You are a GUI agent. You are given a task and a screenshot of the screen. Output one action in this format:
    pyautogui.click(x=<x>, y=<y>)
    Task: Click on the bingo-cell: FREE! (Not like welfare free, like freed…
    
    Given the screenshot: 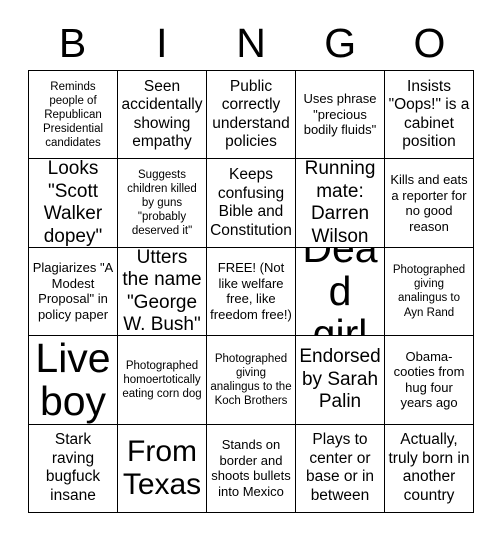 What is the action you would take?
    pyautogui.click(x=251, y=292)
    